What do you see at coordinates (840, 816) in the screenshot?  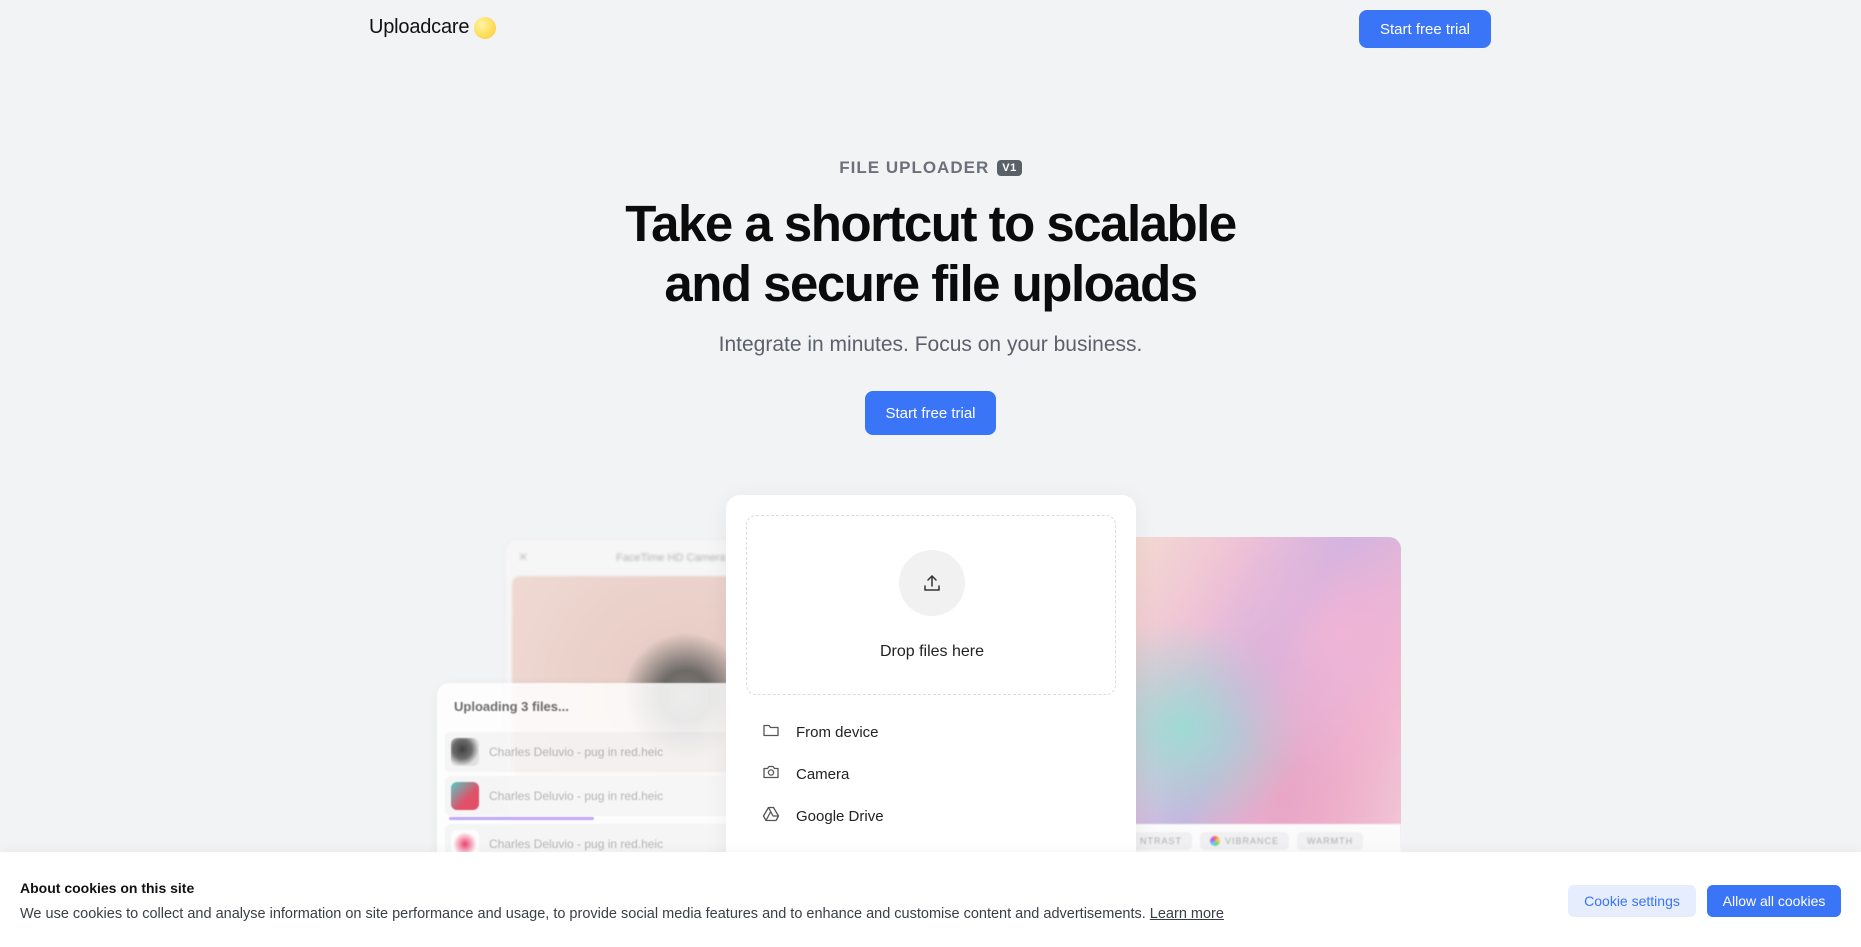 I see `source-label: Google Drive` at bounding box center [840, 816].